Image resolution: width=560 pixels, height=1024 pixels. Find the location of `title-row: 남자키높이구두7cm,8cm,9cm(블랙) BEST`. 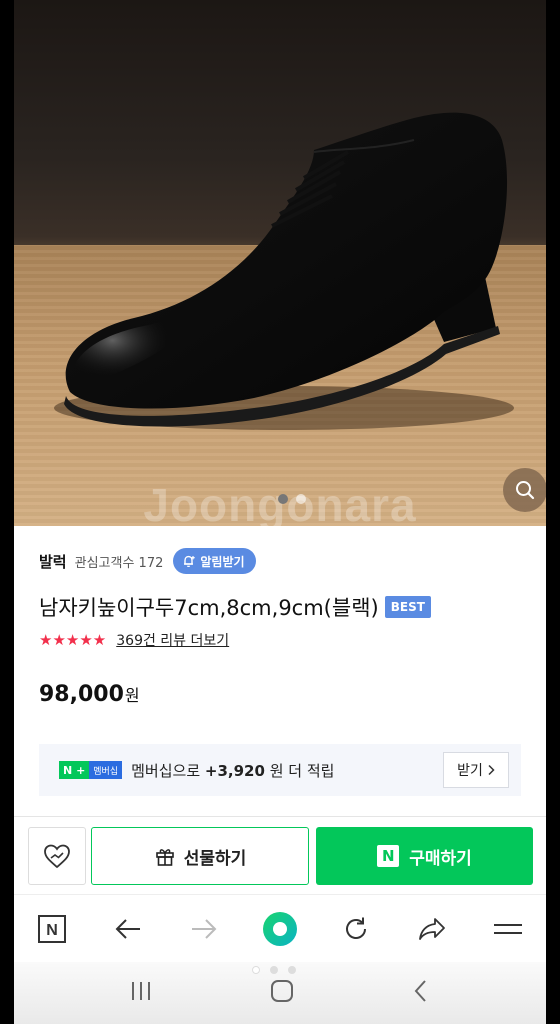

title-row: 남자키높이구두7cm,8cm,9cm(블랙) BEST is located at coordinates (235, 607).